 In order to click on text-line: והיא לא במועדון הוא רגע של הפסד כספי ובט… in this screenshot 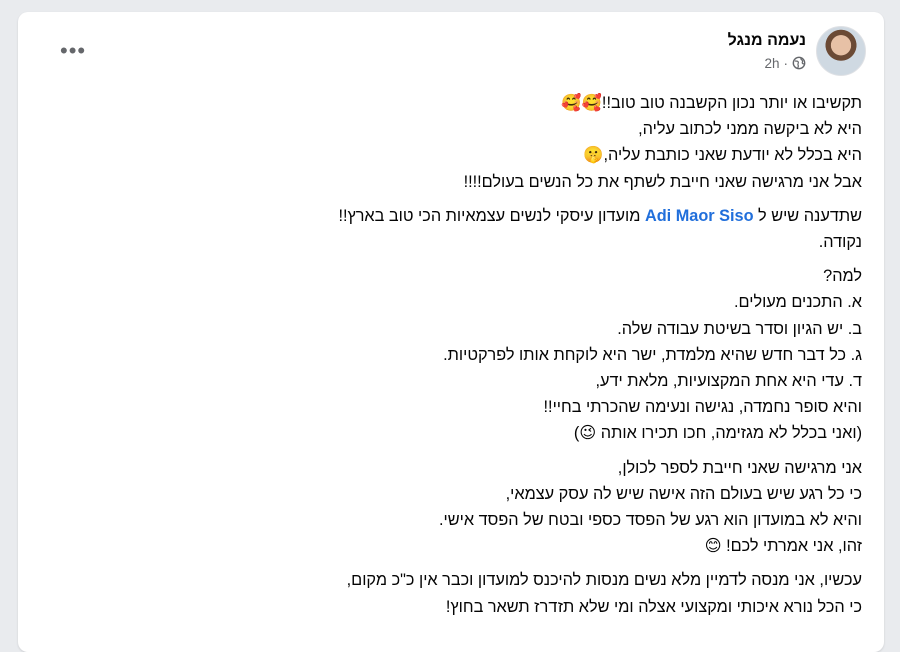, I will do `click(650, 520)`.